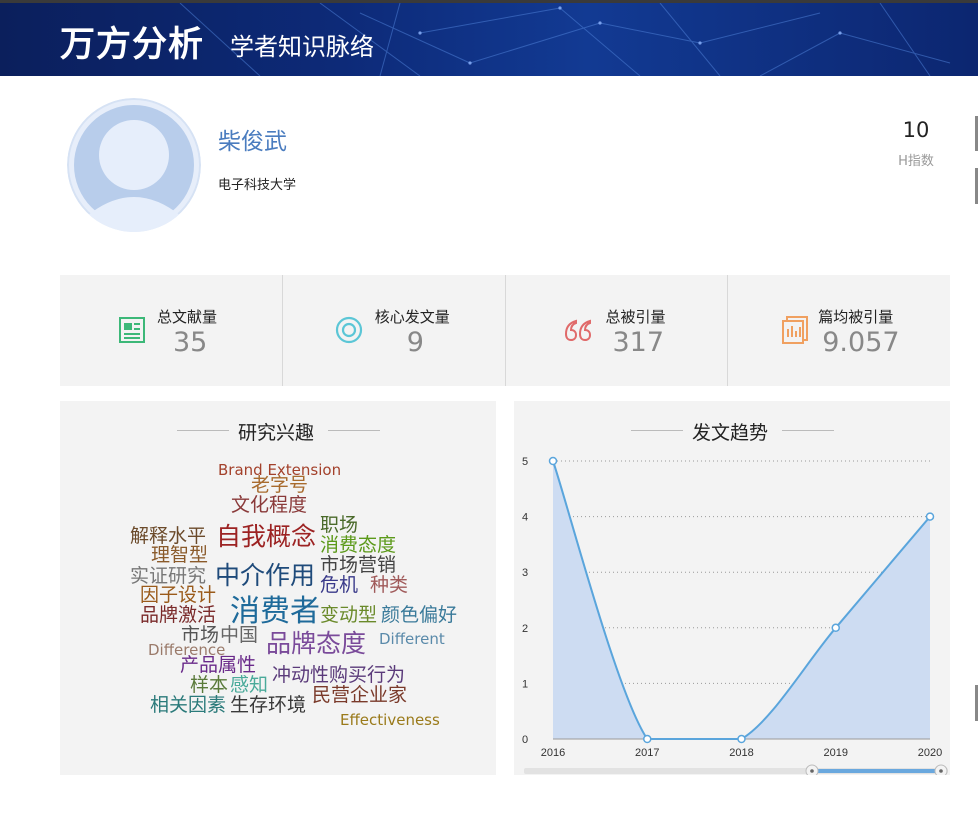 The height and width of the screenshot is (814, 978). Describe the element at coordinates (795, 330) in the screenshot. I see `bar-doc-icon` at that location.